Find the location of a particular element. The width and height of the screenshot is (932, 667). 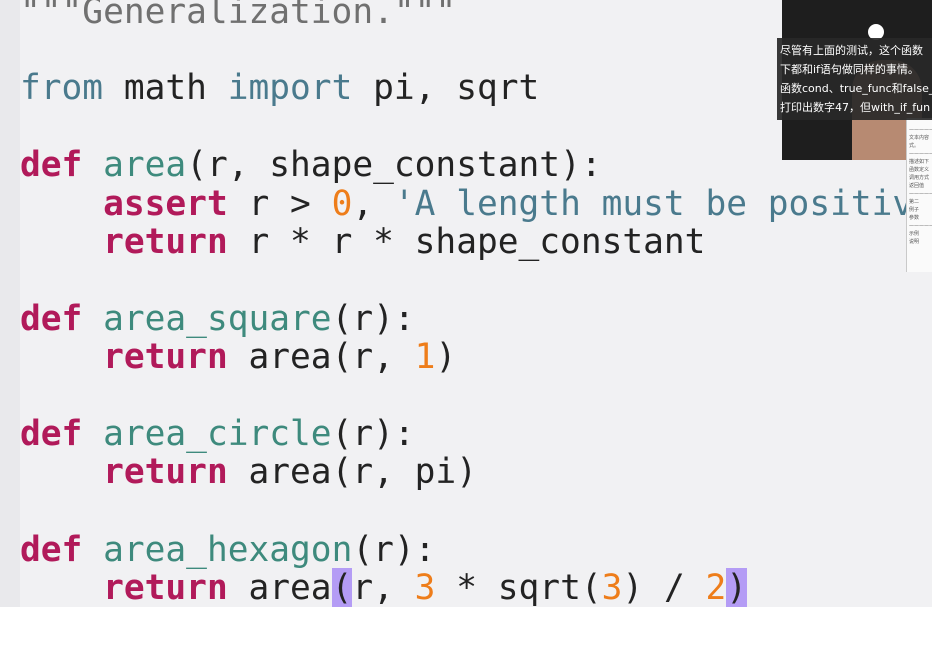

def-area-square-line: def area_square(r): is located at coordinates (217, 319).